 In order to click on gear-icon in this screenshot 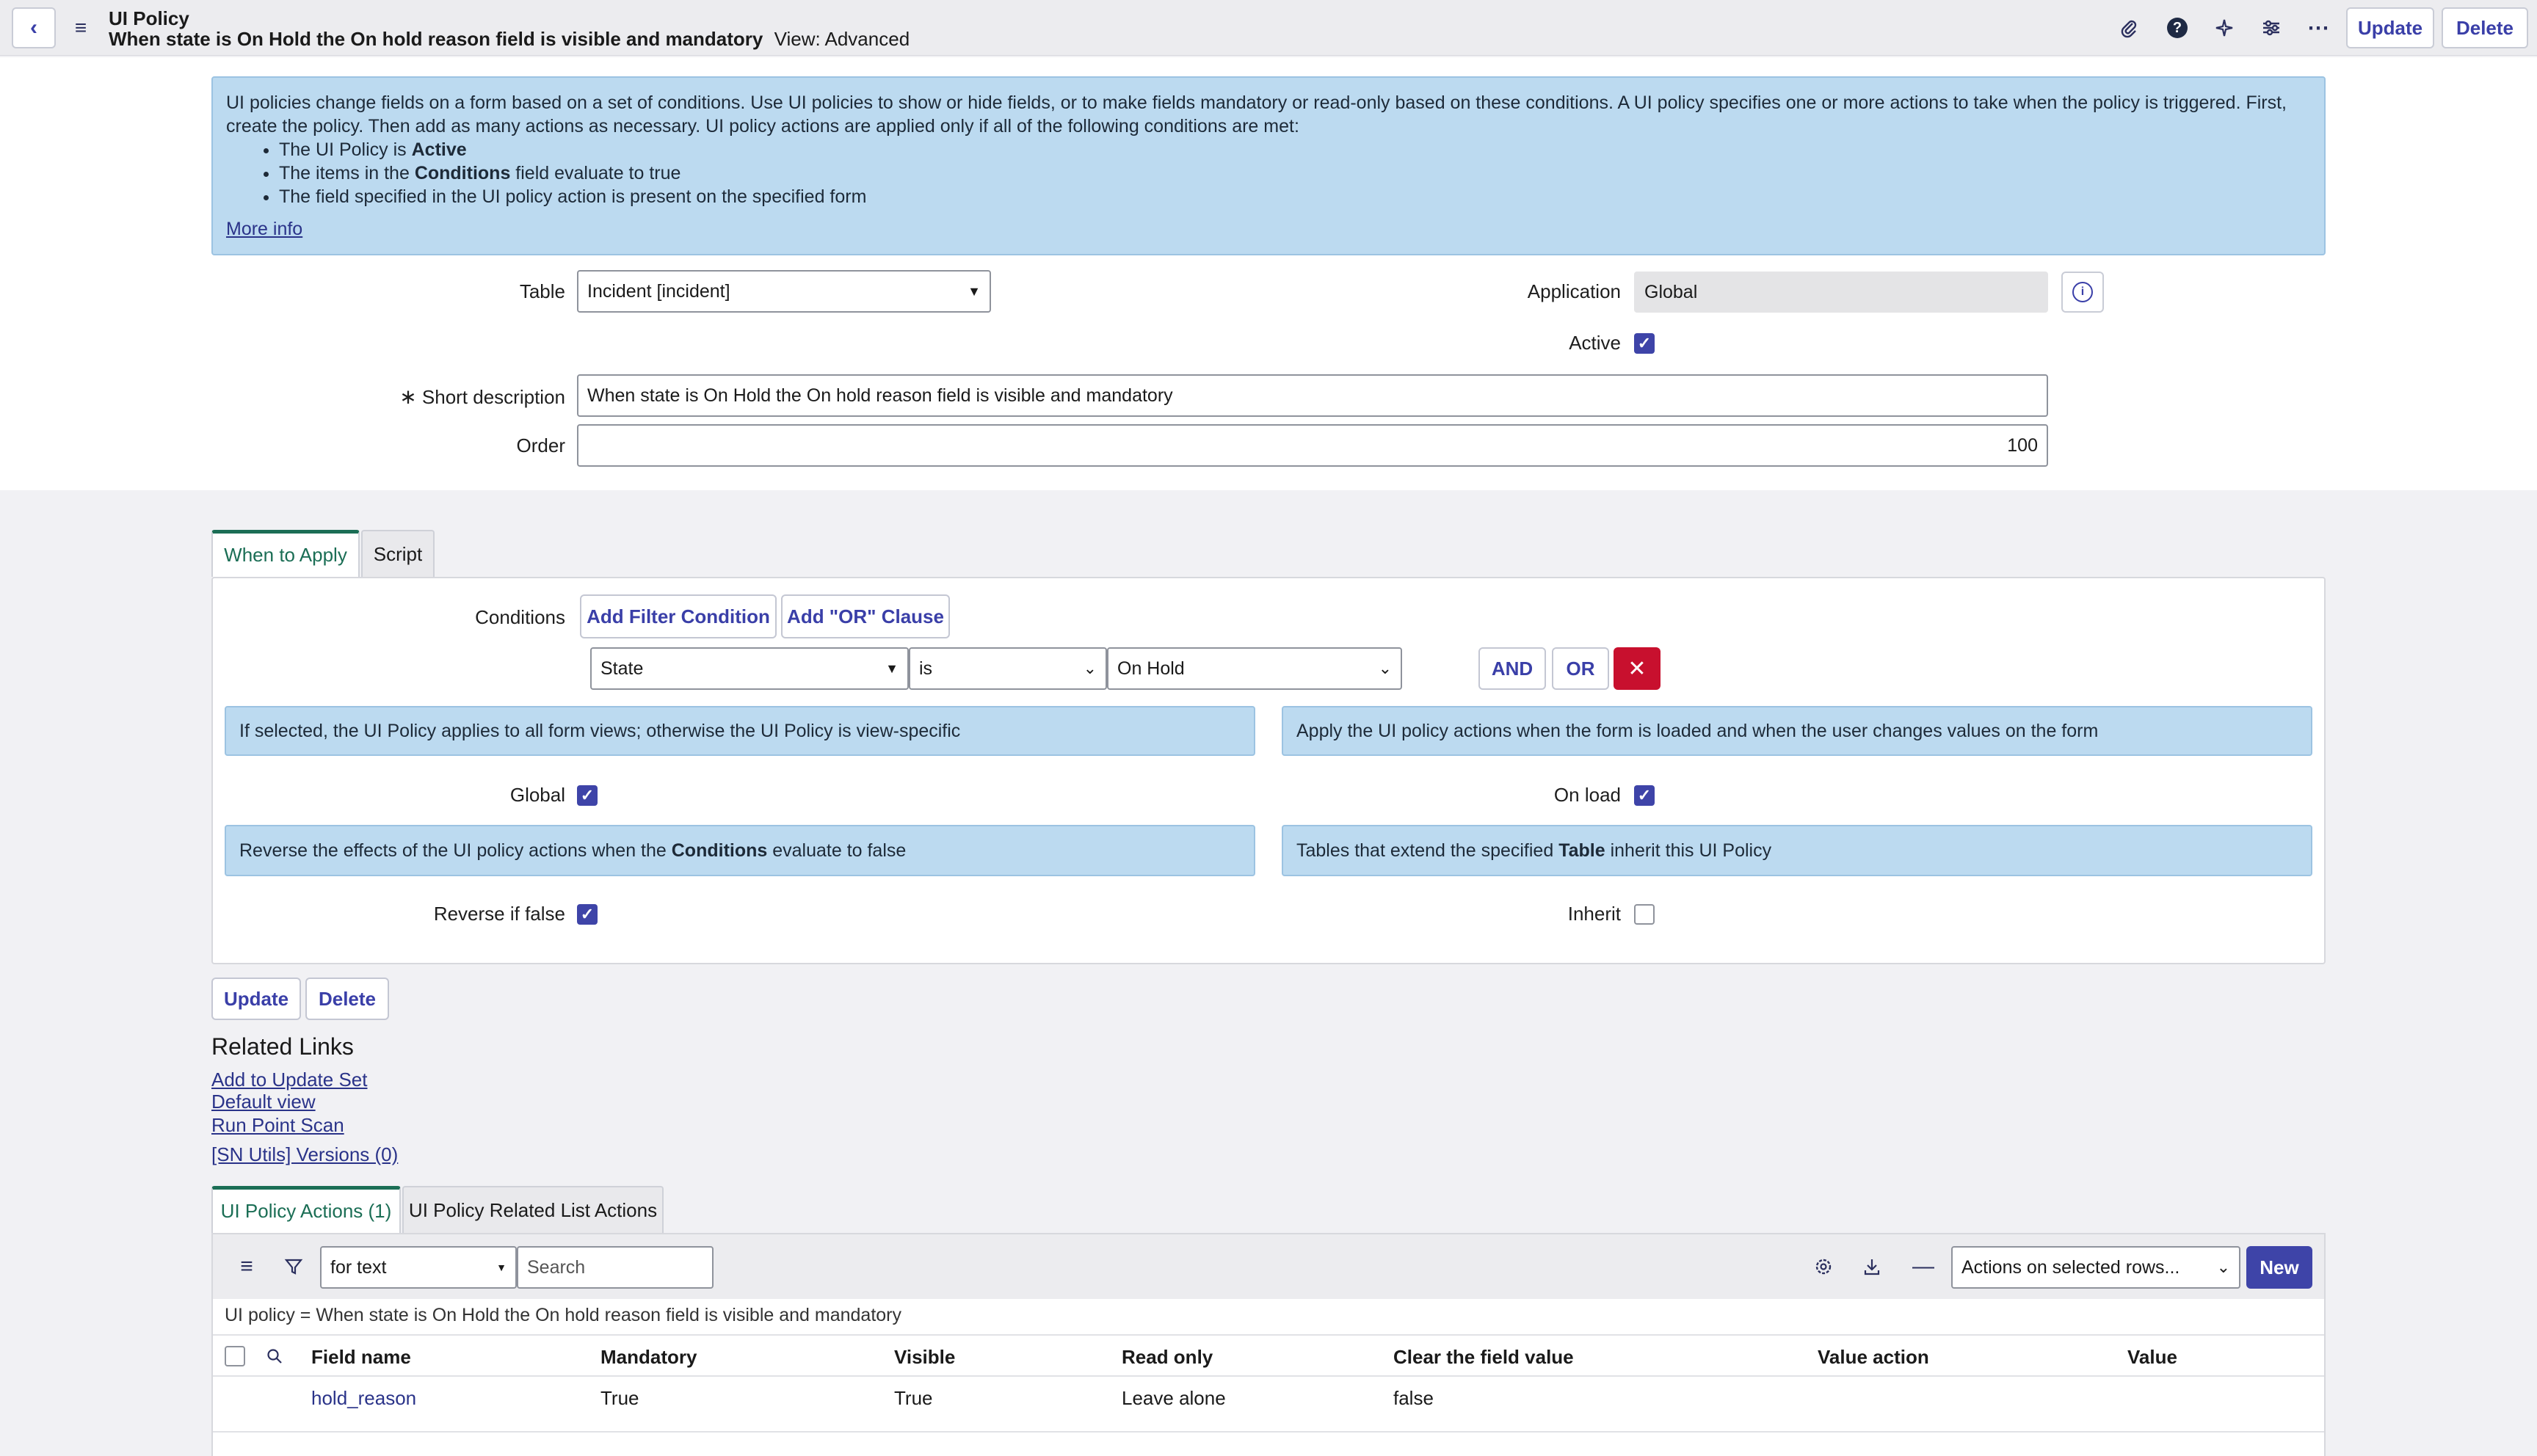, I will do `click(1824, 1266)`.